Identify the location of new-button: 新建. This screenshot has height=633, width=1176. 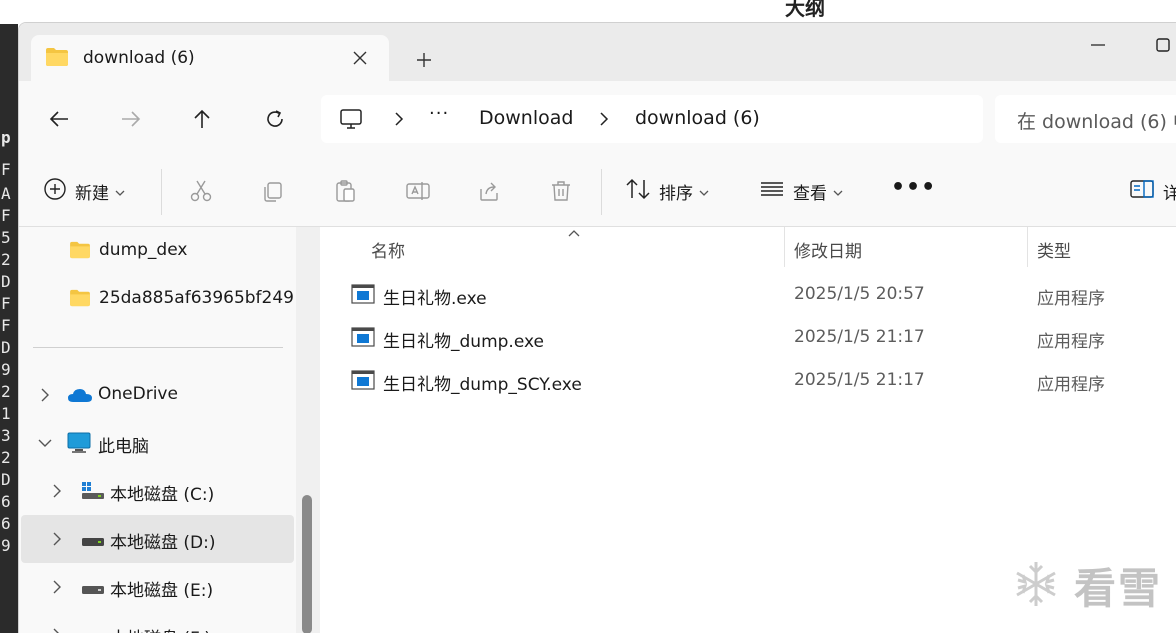
(84, 191).